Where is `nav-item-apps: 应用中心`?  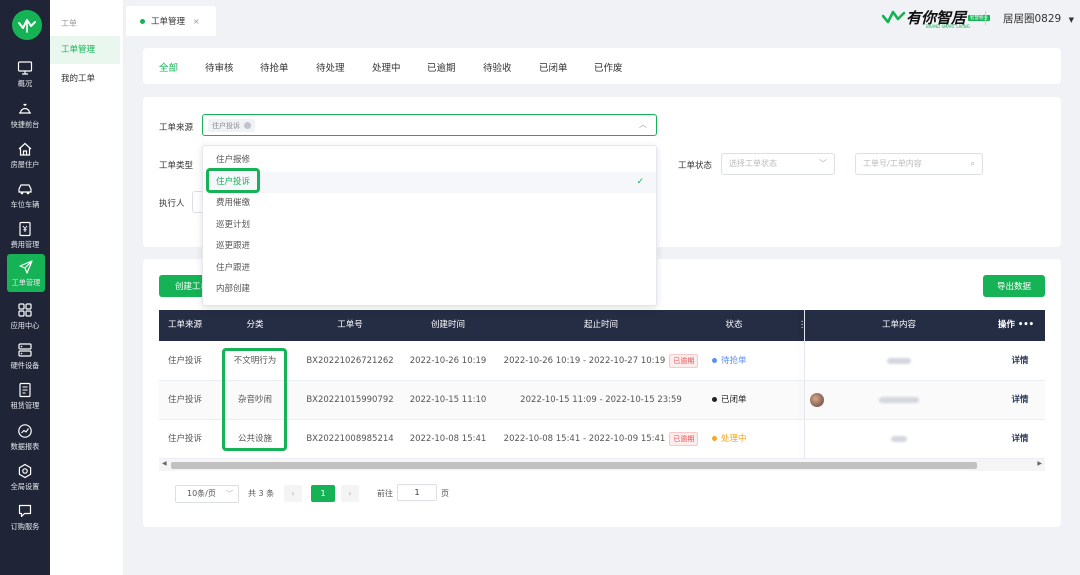 nav-item-apps: 应用中心 is located at coordinates (25, 316).